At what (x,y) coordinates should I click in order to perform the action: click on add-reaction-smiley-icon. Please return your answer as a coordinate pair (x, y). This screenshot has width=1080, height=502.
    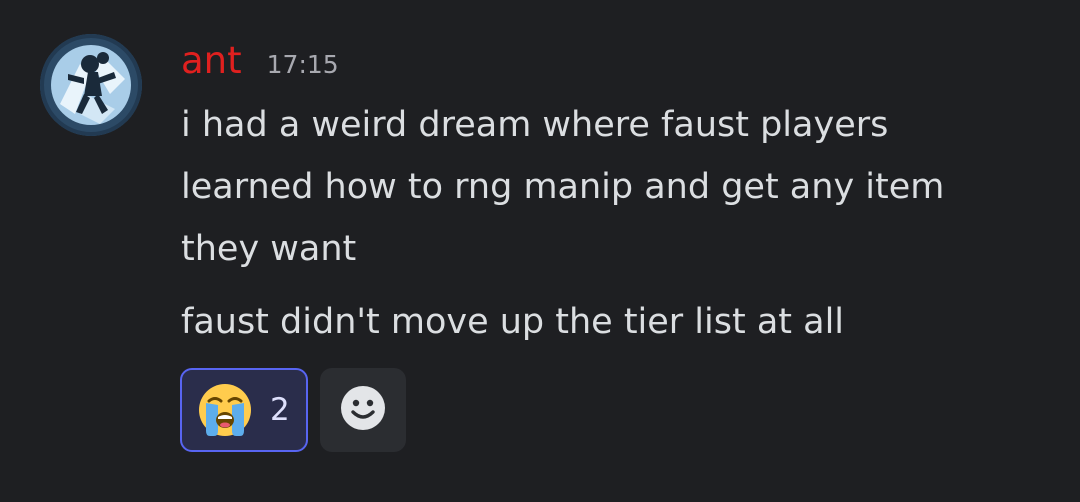
    Looking at the image, I should click on (363, 410).